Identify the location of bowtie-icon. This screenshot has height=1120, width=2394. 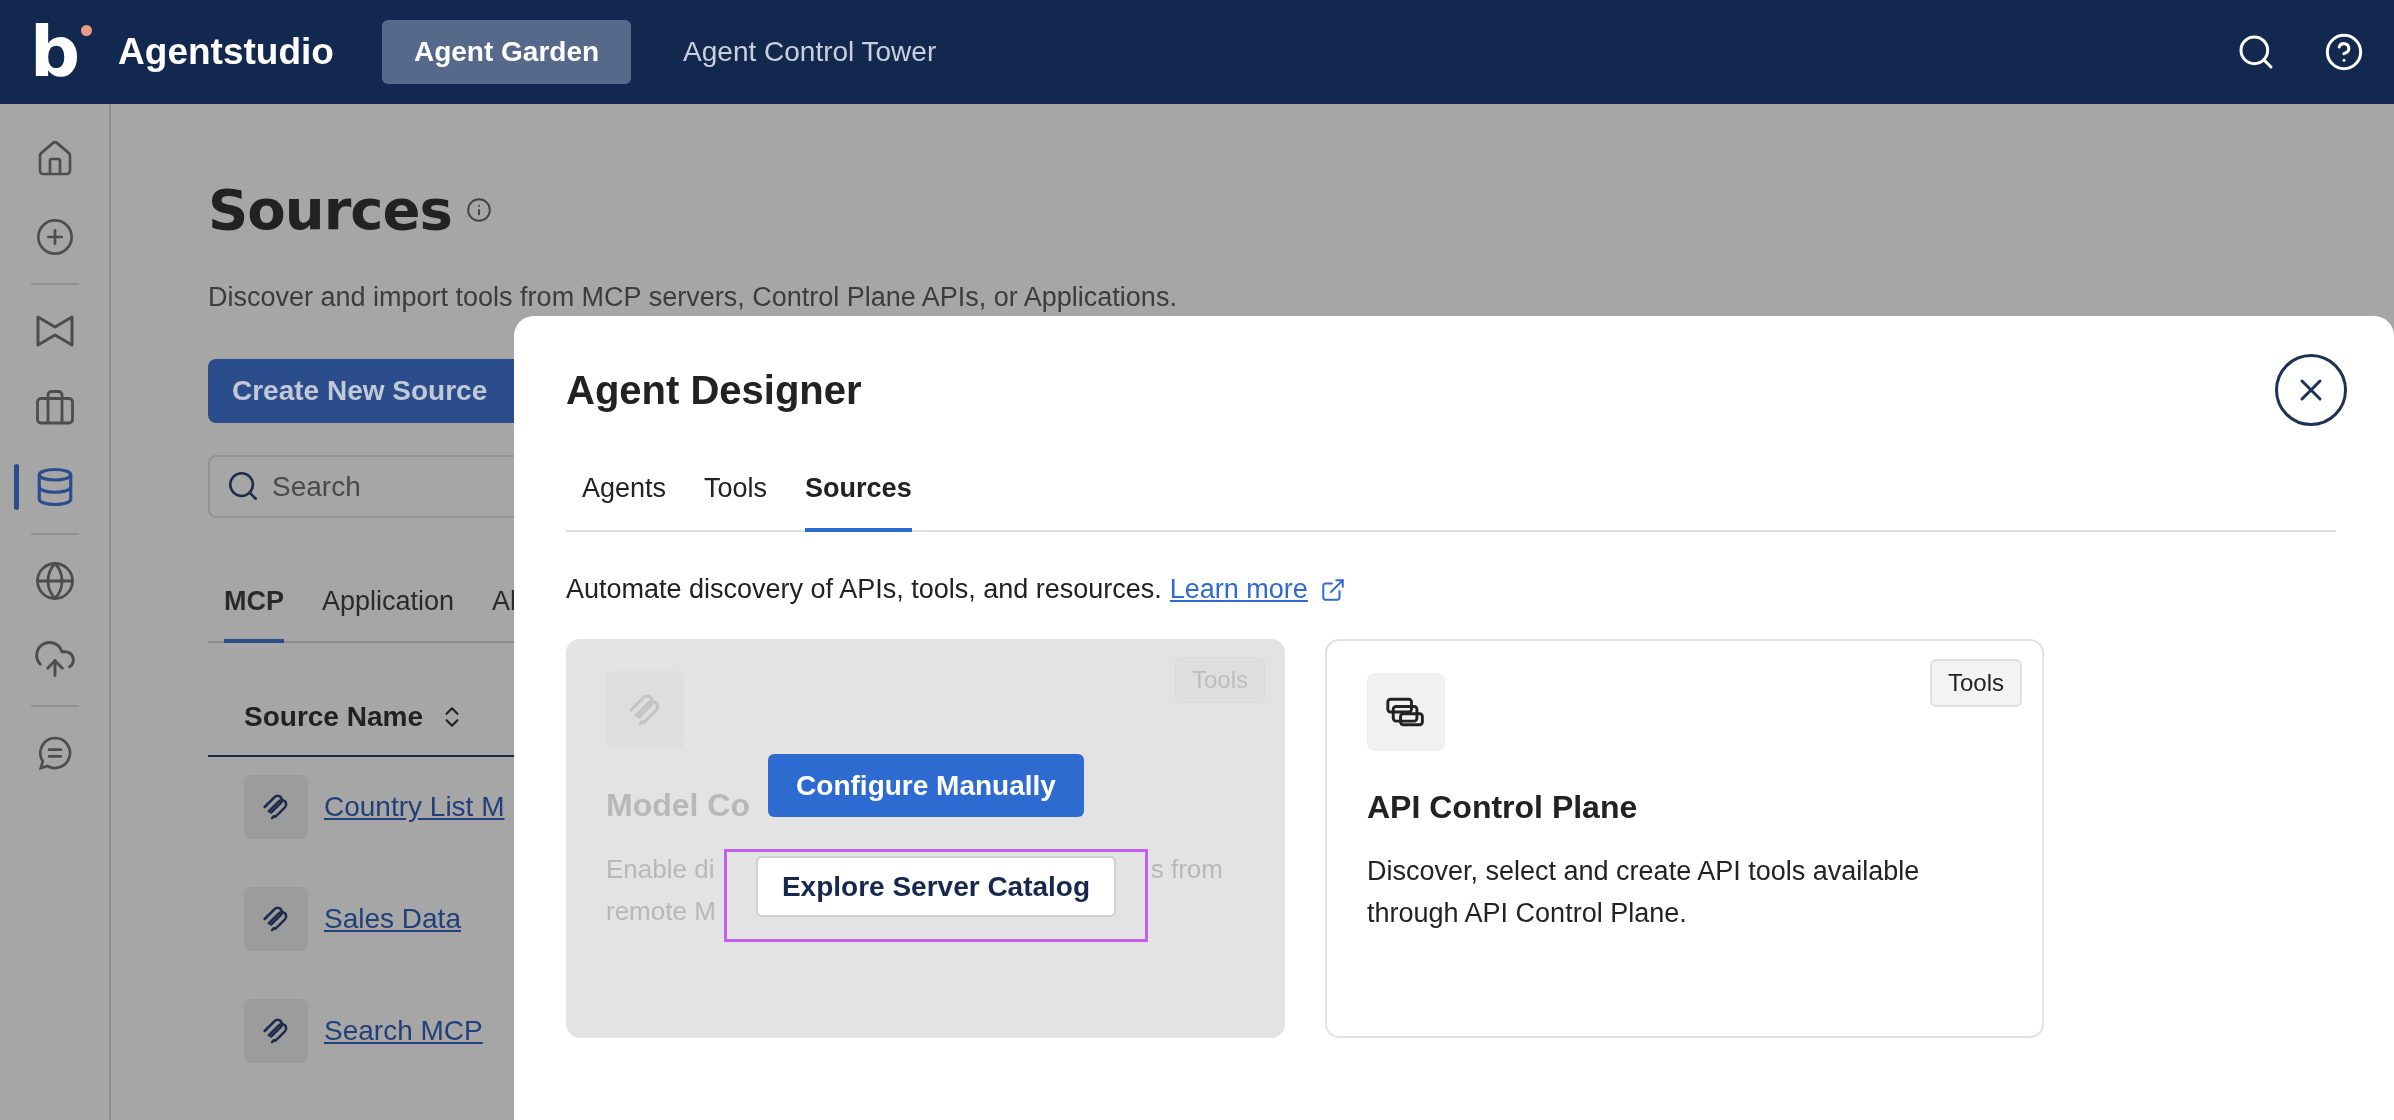
(54, 331).